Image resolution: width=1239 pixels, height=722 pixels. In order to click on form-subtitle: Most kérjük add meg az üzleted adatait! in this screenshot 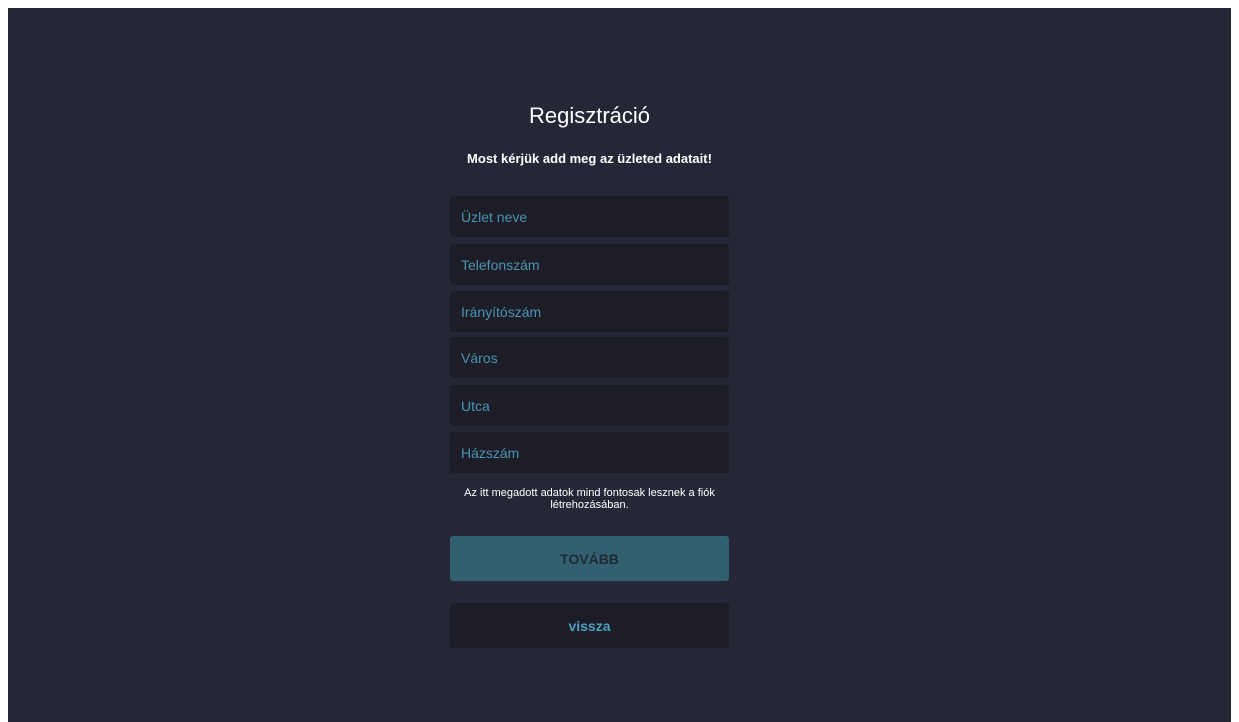, I will do `click(589, 158)`.